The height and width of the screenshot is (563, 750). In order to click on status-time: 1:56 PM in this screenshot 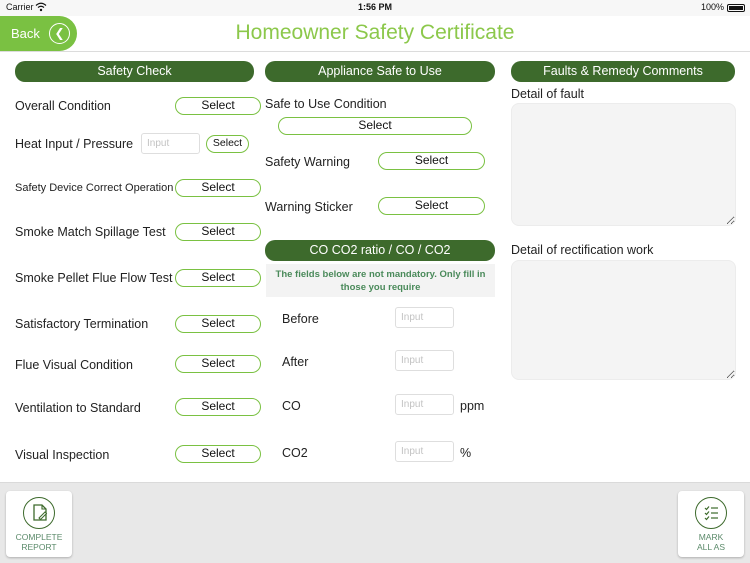, I will do `click(374, 7)`.